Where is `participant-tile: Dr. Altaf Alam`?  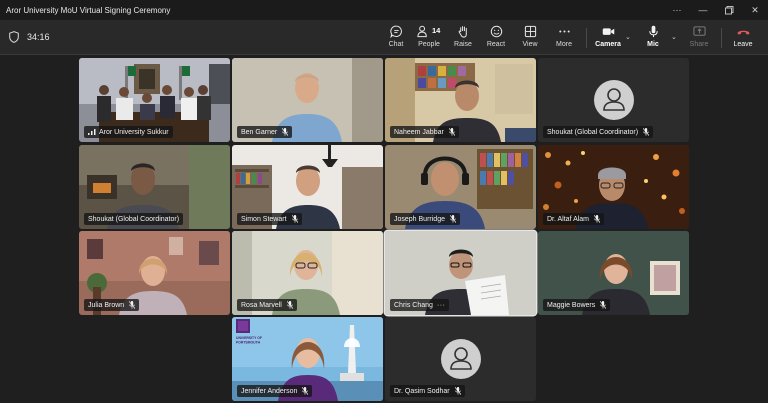
participant-tile: Dr. Altaf Alam is located at coordinates (613, 187).